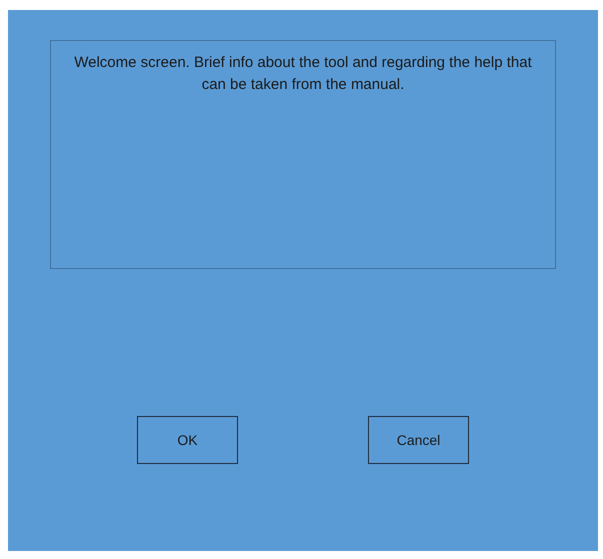 This screenshot has height=559, width=603. I want to click on cancel-button: Cancel, so click(418, 440).